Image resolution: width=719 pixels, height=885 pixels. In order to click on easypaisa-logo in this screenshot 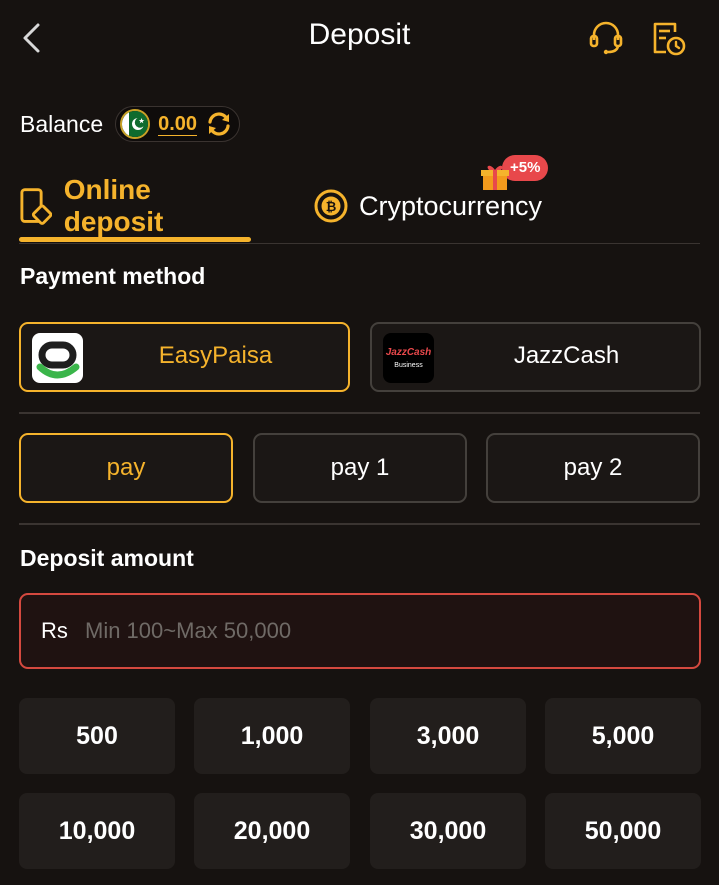, I will do `click(57, 358)`.